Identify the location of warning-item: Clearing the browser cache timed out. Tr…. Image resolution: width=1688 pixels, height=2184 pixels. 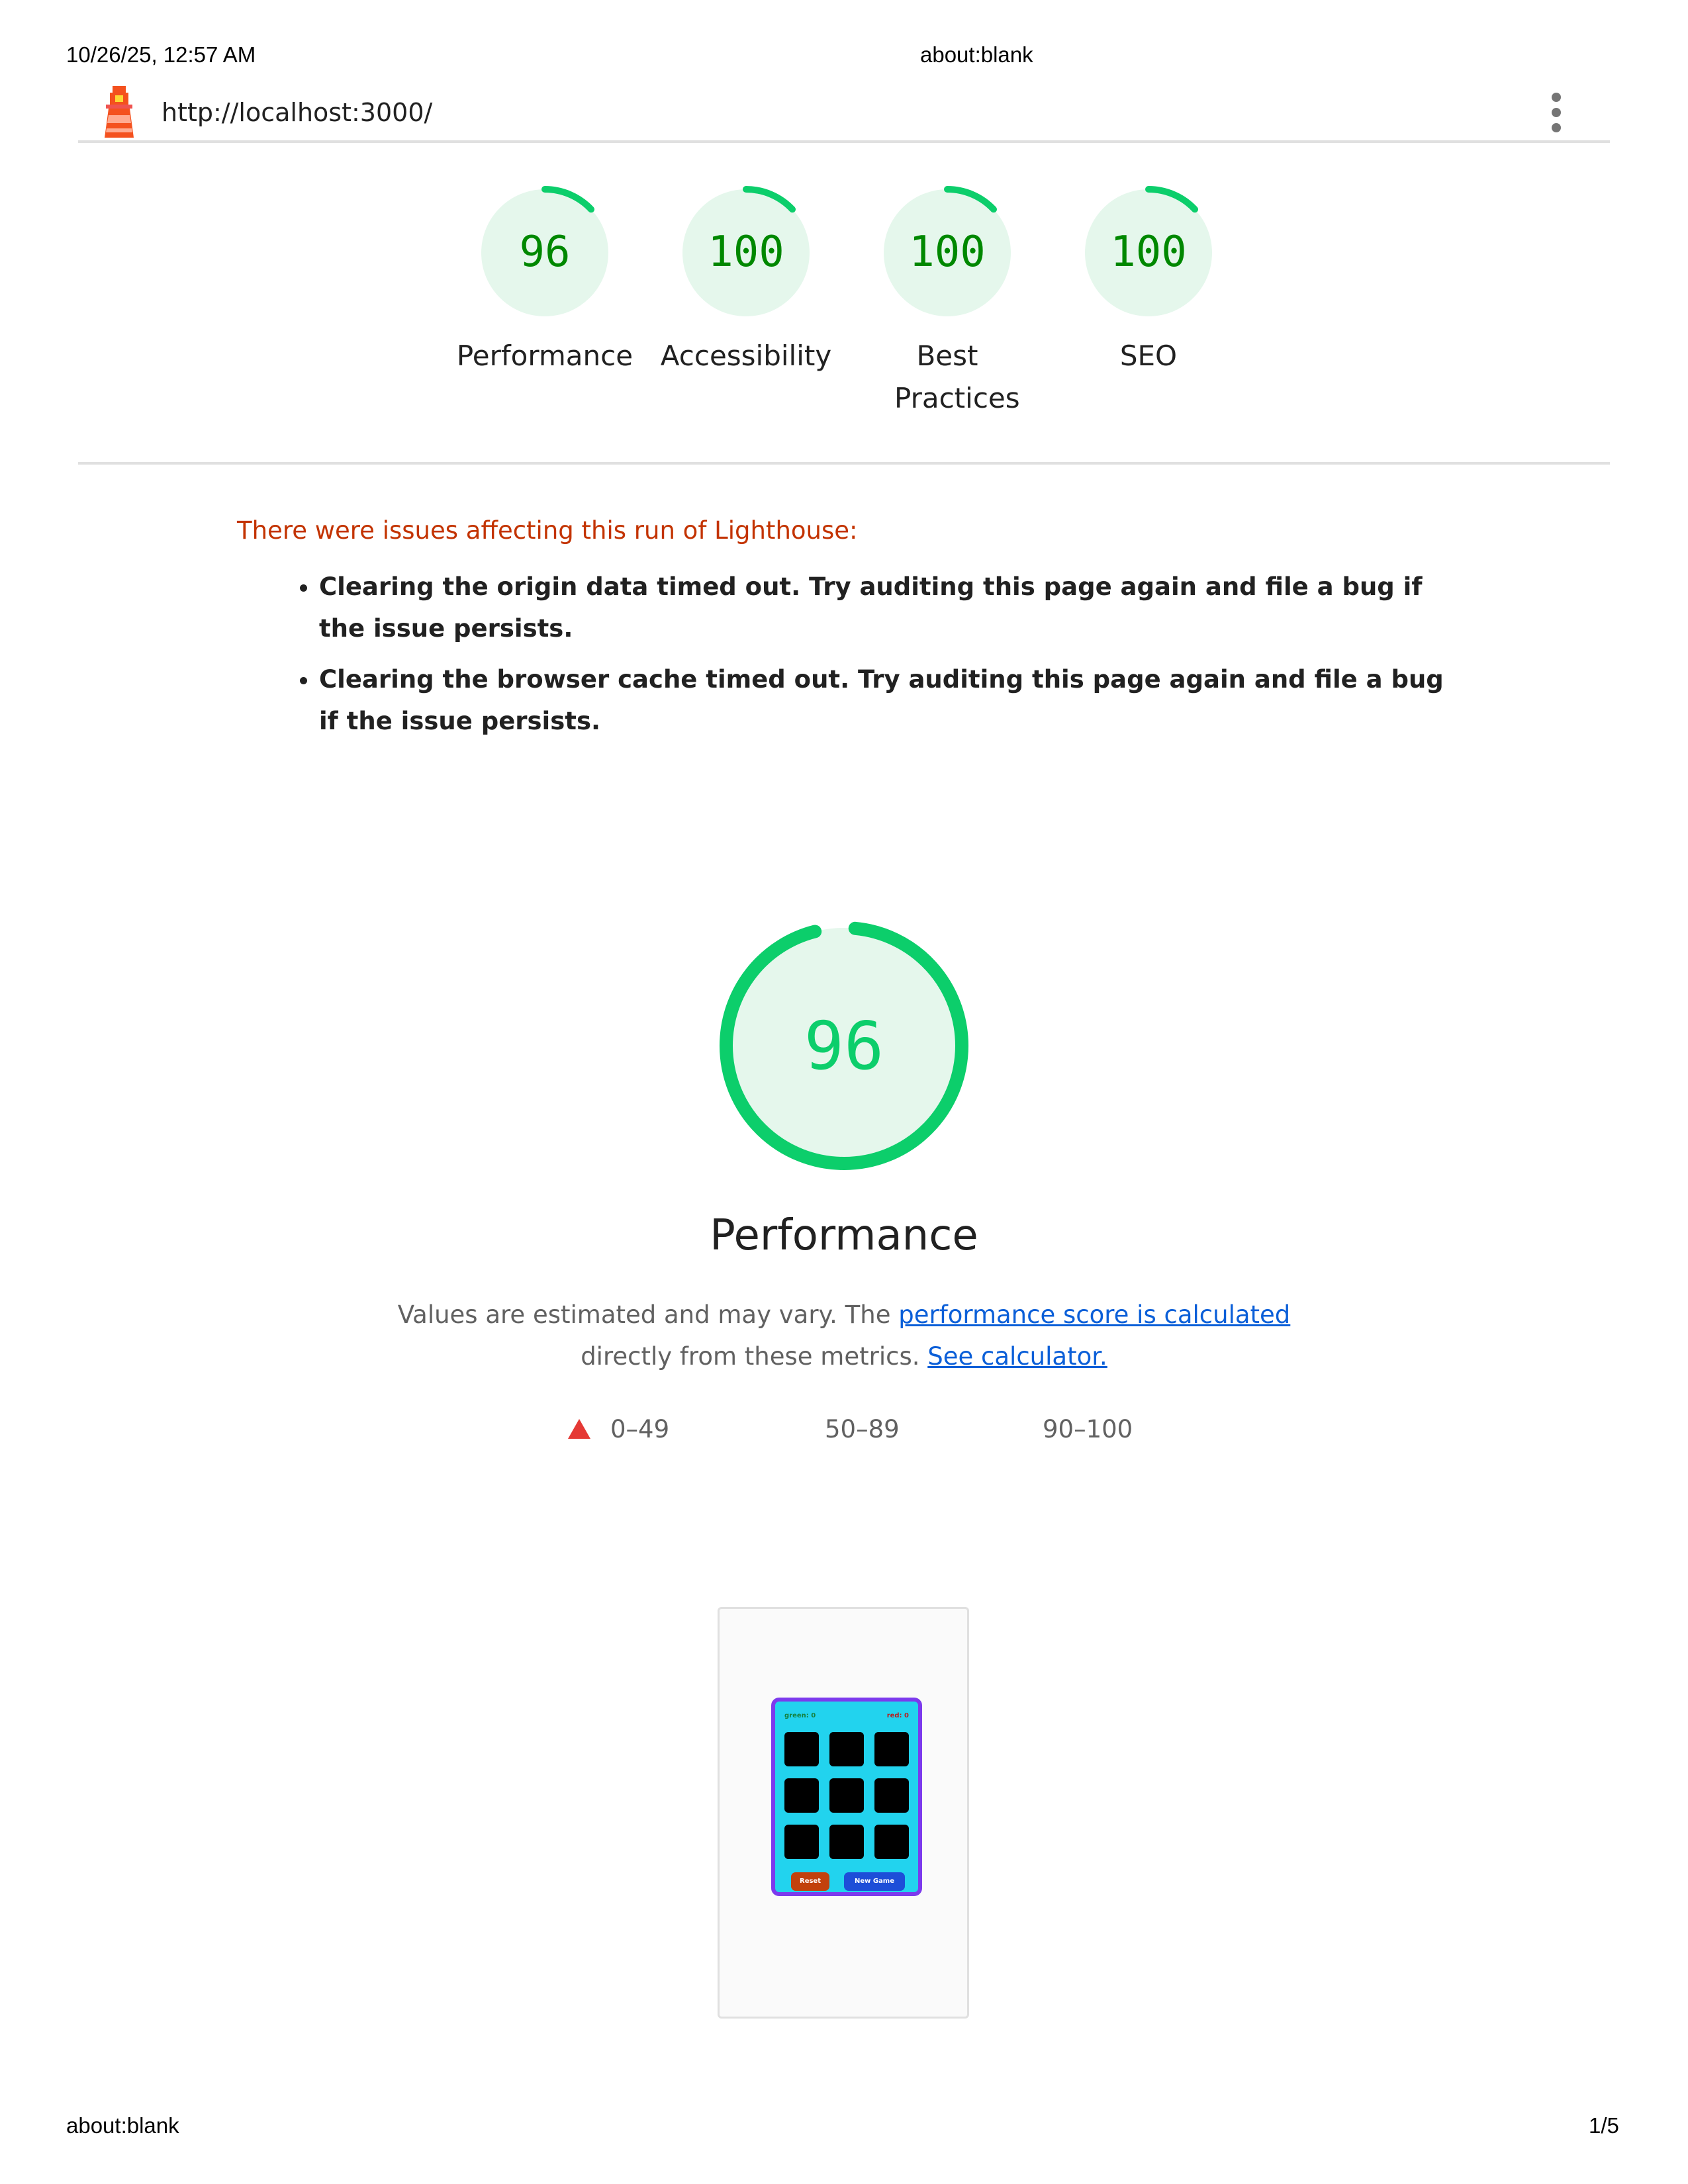
(888, 701).